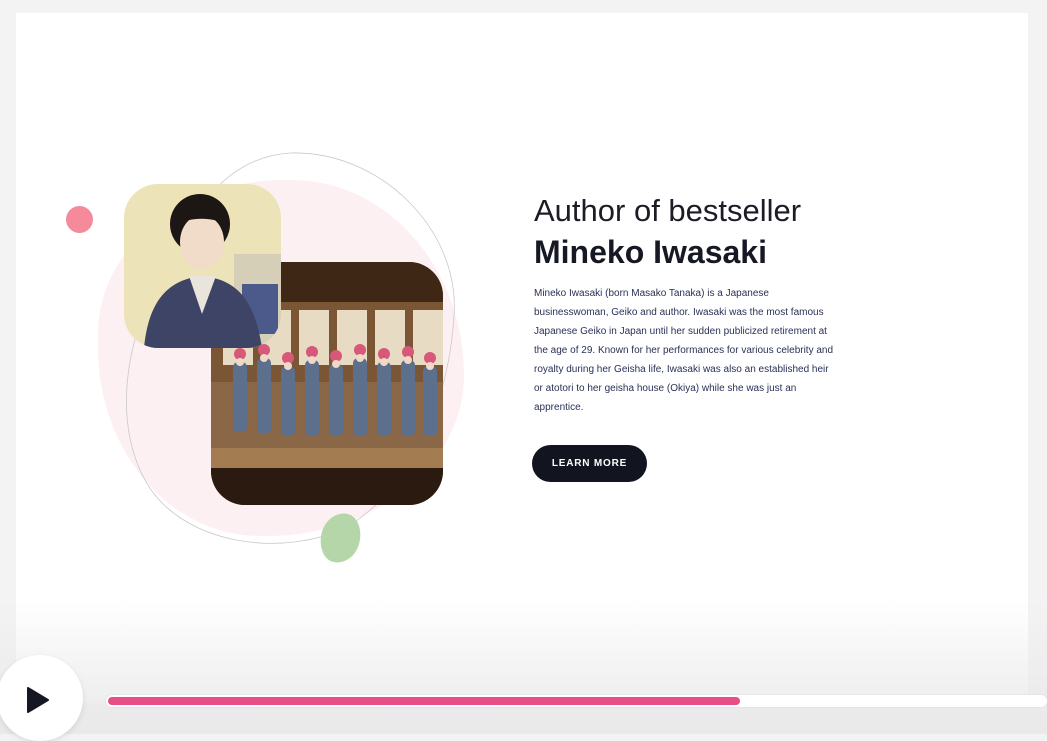  I want to click on pink-dot-decoration, so click(79, 219).